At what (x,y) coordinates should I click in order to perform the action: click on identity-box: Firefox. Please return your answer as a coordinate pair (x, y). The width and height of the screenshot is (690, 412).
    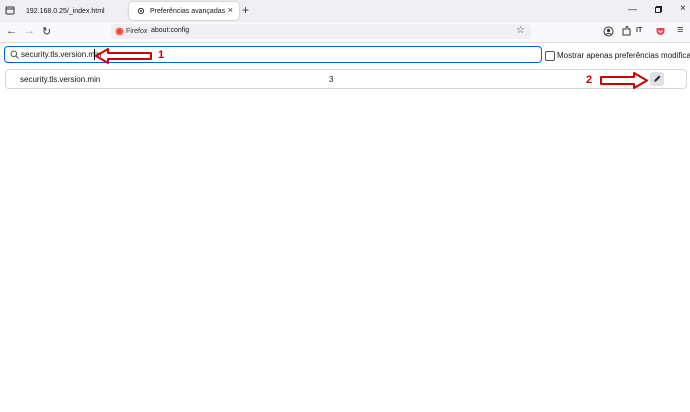
    Looking at the image, I should click on (131, 31).